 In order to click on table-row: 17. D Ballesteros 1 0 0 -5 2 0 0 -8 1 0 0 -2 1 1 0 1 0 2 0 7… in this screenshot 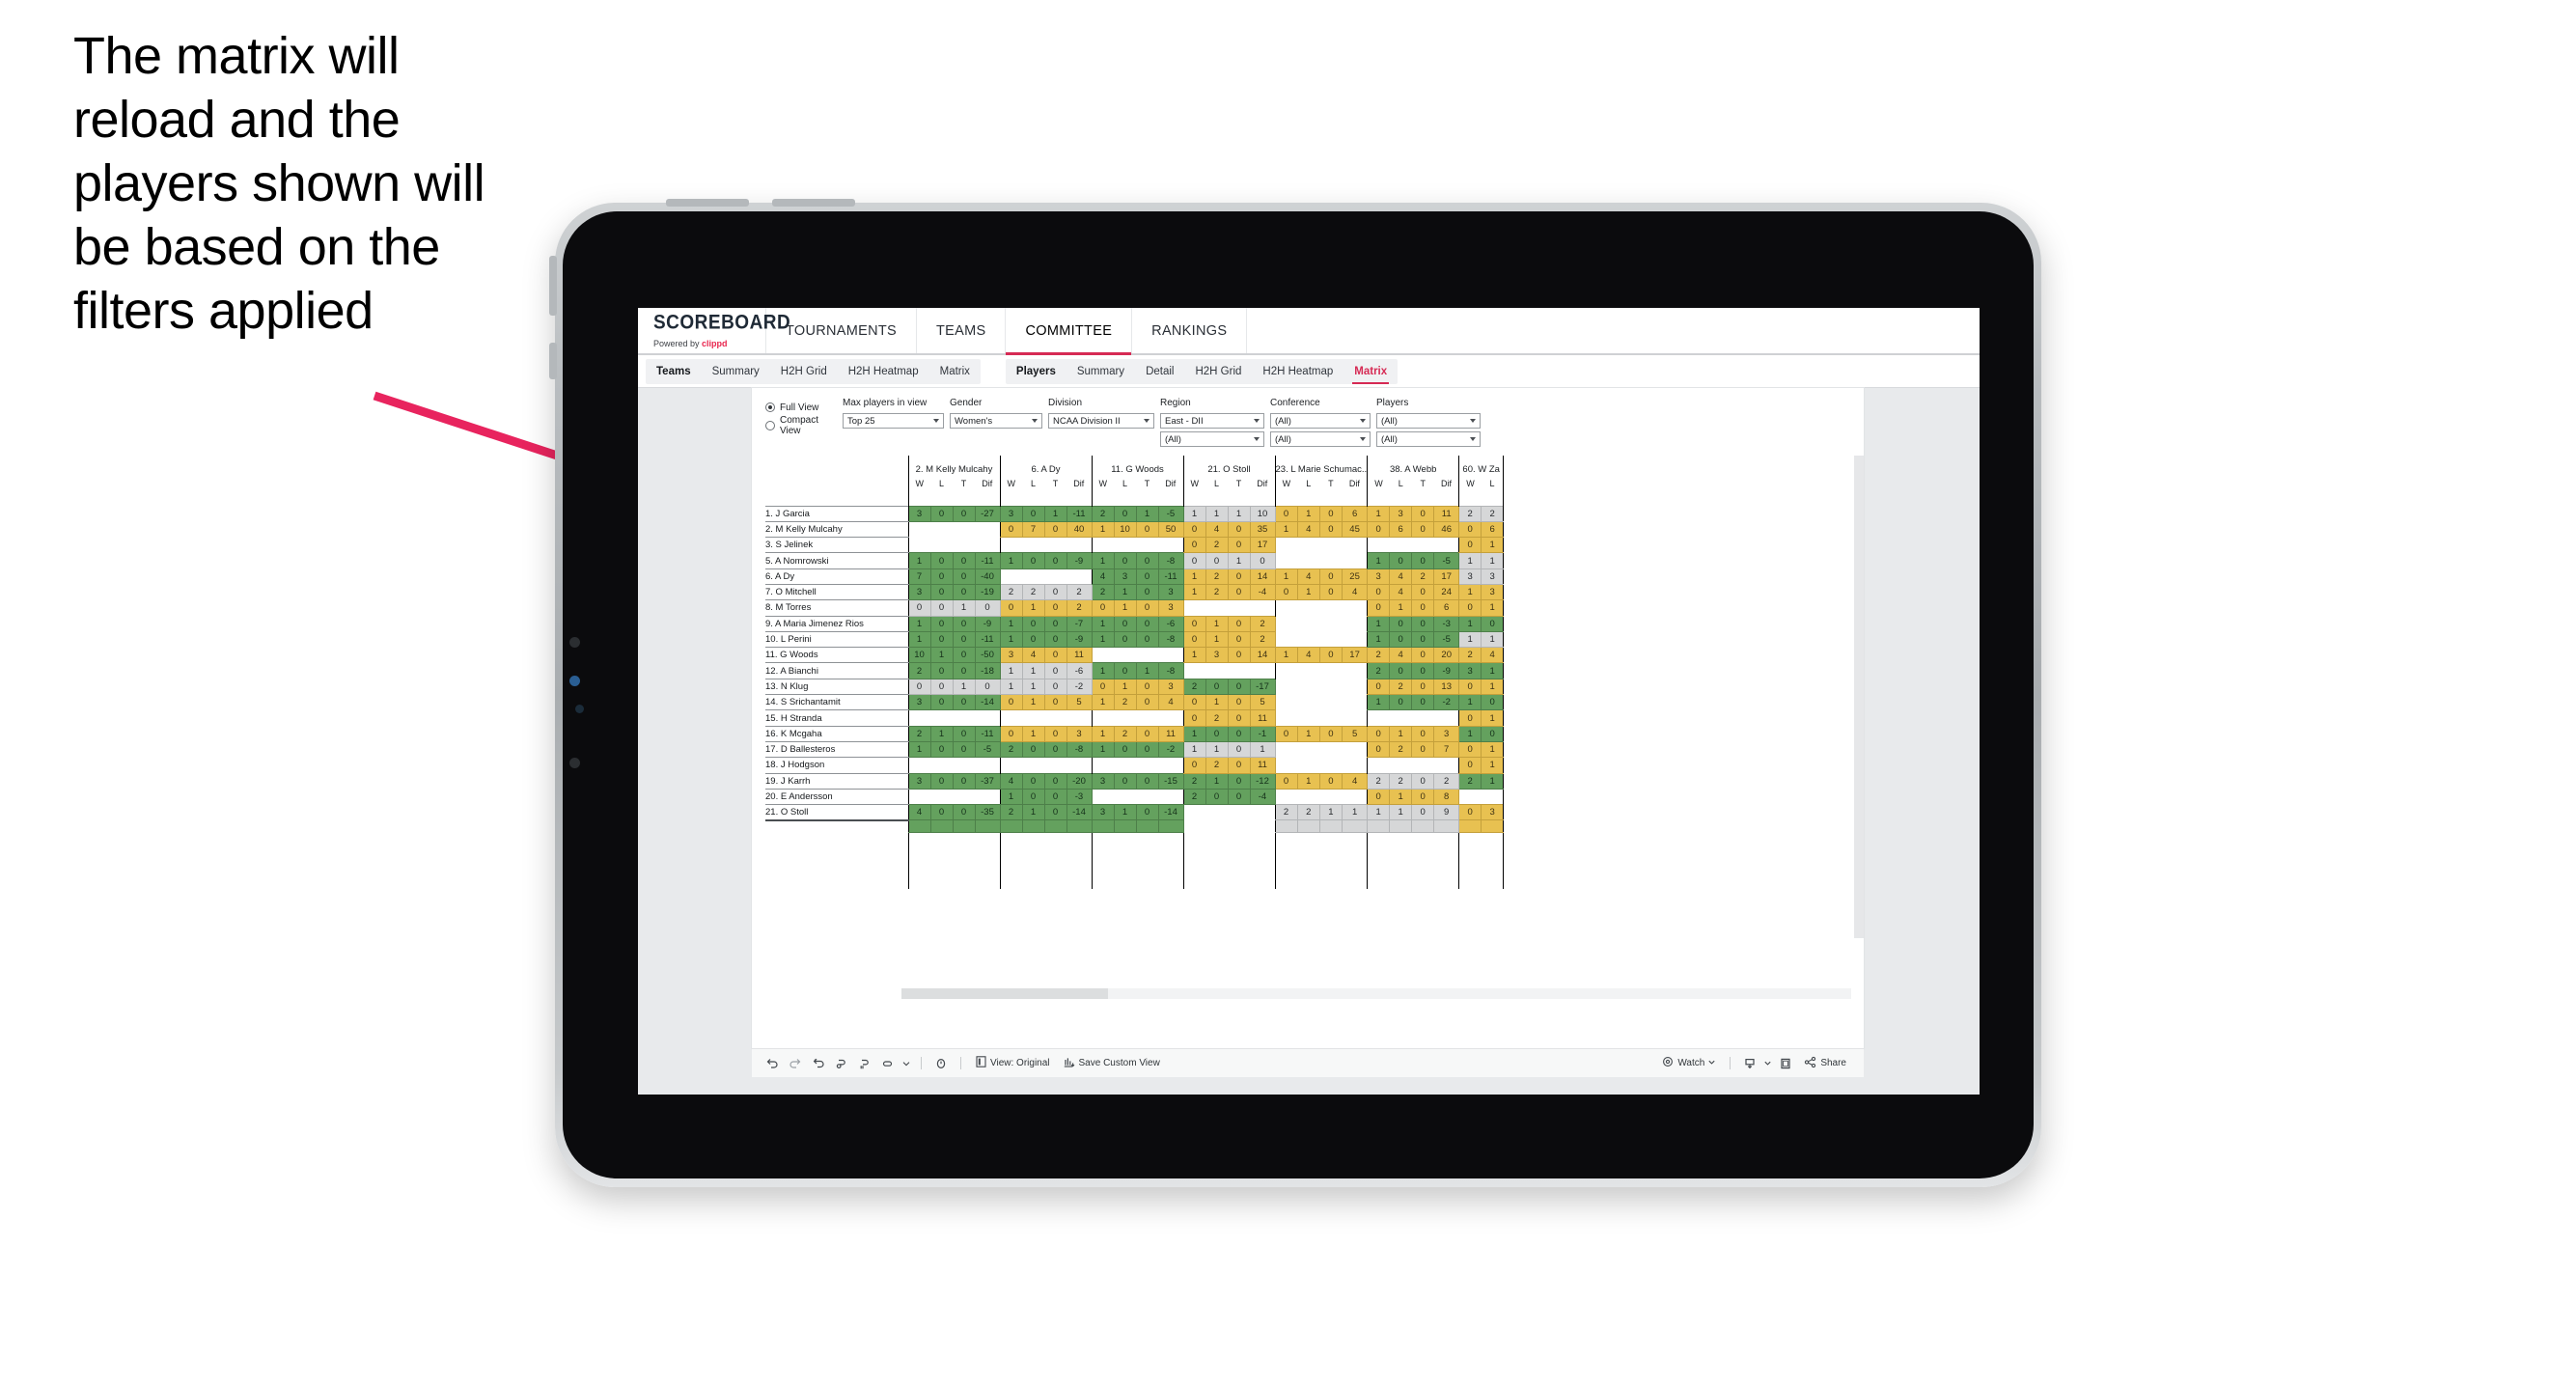, I will do `click(1135, 750)`.